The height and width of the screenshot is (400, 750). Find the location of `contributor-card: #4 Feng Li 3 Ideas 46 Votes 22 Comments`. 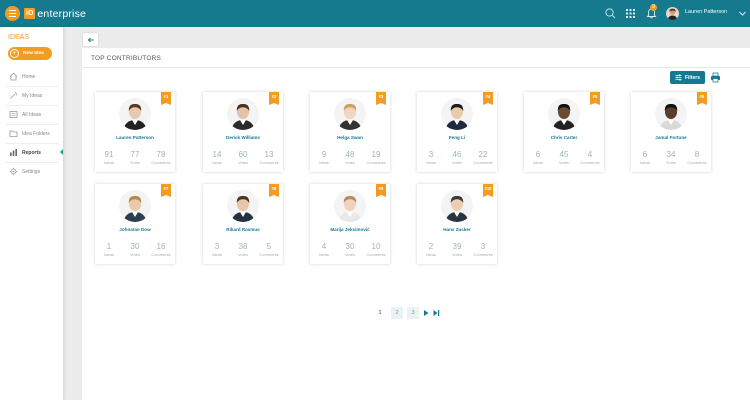

contributor-card: #4 Feng Li 3 Ideas 46 Votes 22 Comments is located at coordinates (457, 132).